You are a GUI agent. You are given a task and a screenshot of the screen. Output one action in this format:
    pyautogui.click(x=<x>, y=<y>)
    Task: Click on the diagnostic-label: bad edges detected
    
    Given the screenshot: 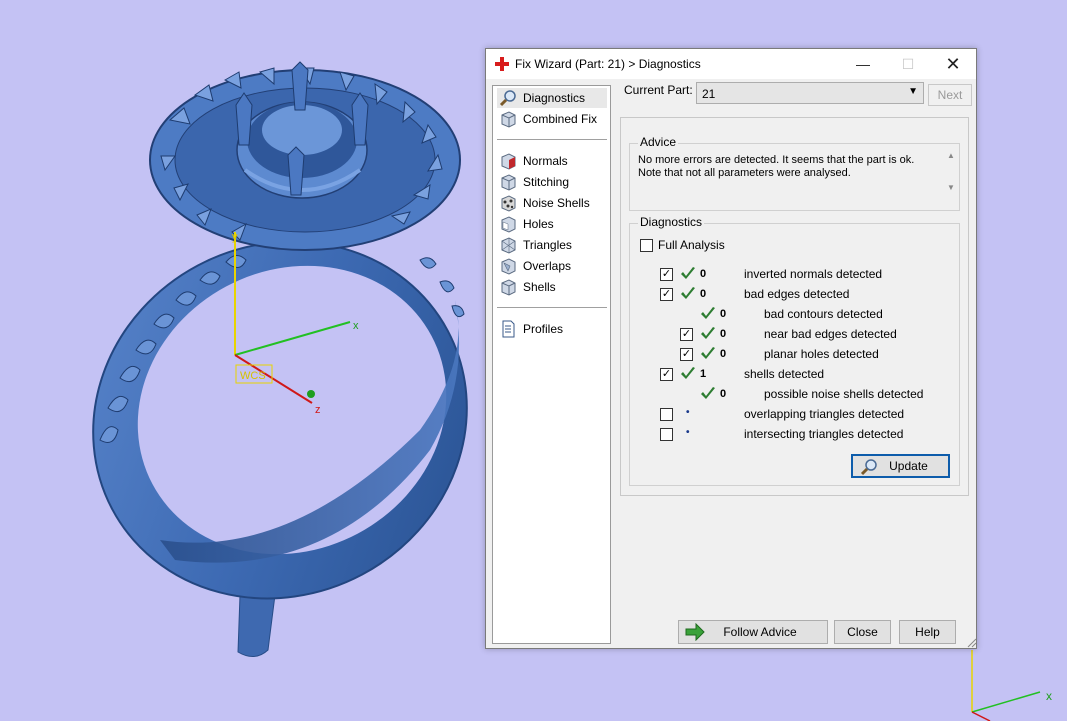 What is the action you would take?
    pyautogui.click(x=797, y=294)
    